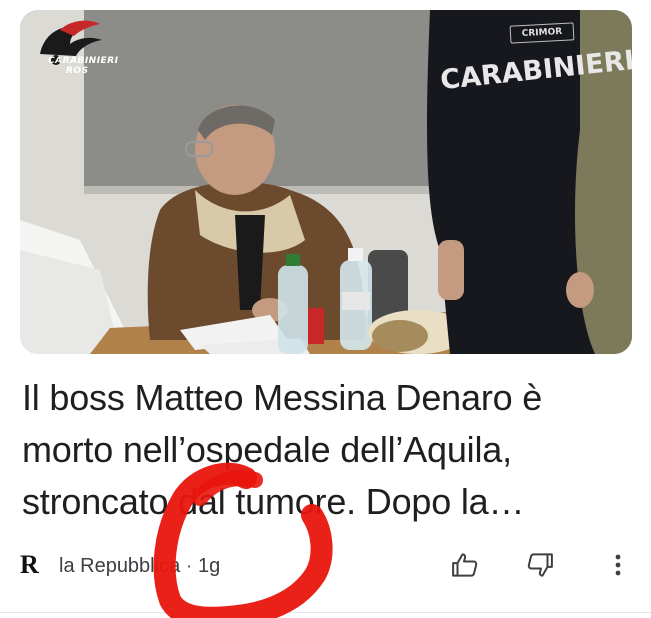 The height and width of the screenshot is (618, 651). Describe the element at coordinates (209, 566) in the screenshot. I see `article-age: 1g` at that location.